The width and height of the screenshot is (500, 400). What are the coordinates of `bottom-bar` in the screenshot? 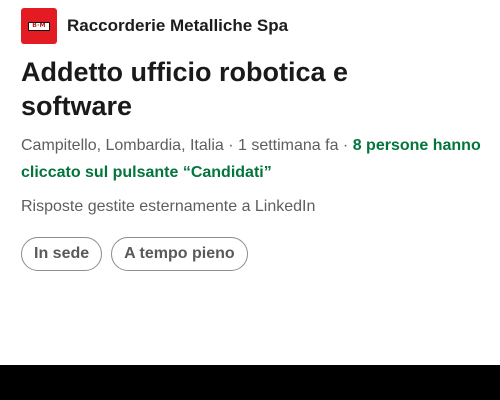 It's located at (250, 382).